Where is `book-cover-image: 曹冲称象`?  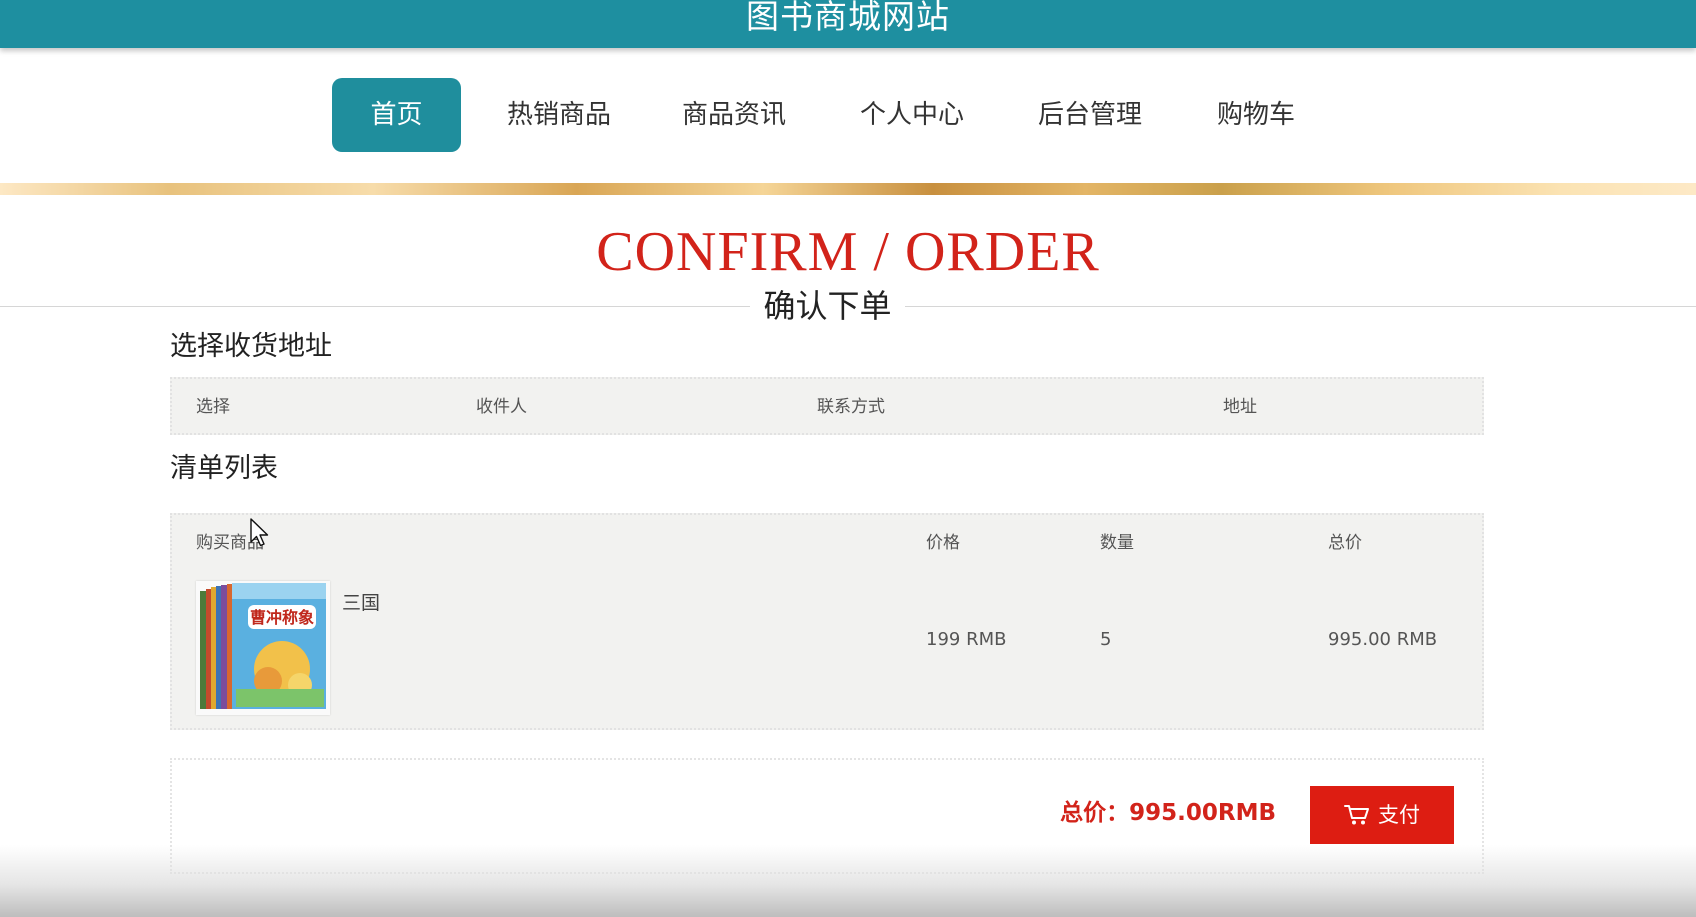
book-cover-image: 曹冲称象 is located at coordinates (263, 648).